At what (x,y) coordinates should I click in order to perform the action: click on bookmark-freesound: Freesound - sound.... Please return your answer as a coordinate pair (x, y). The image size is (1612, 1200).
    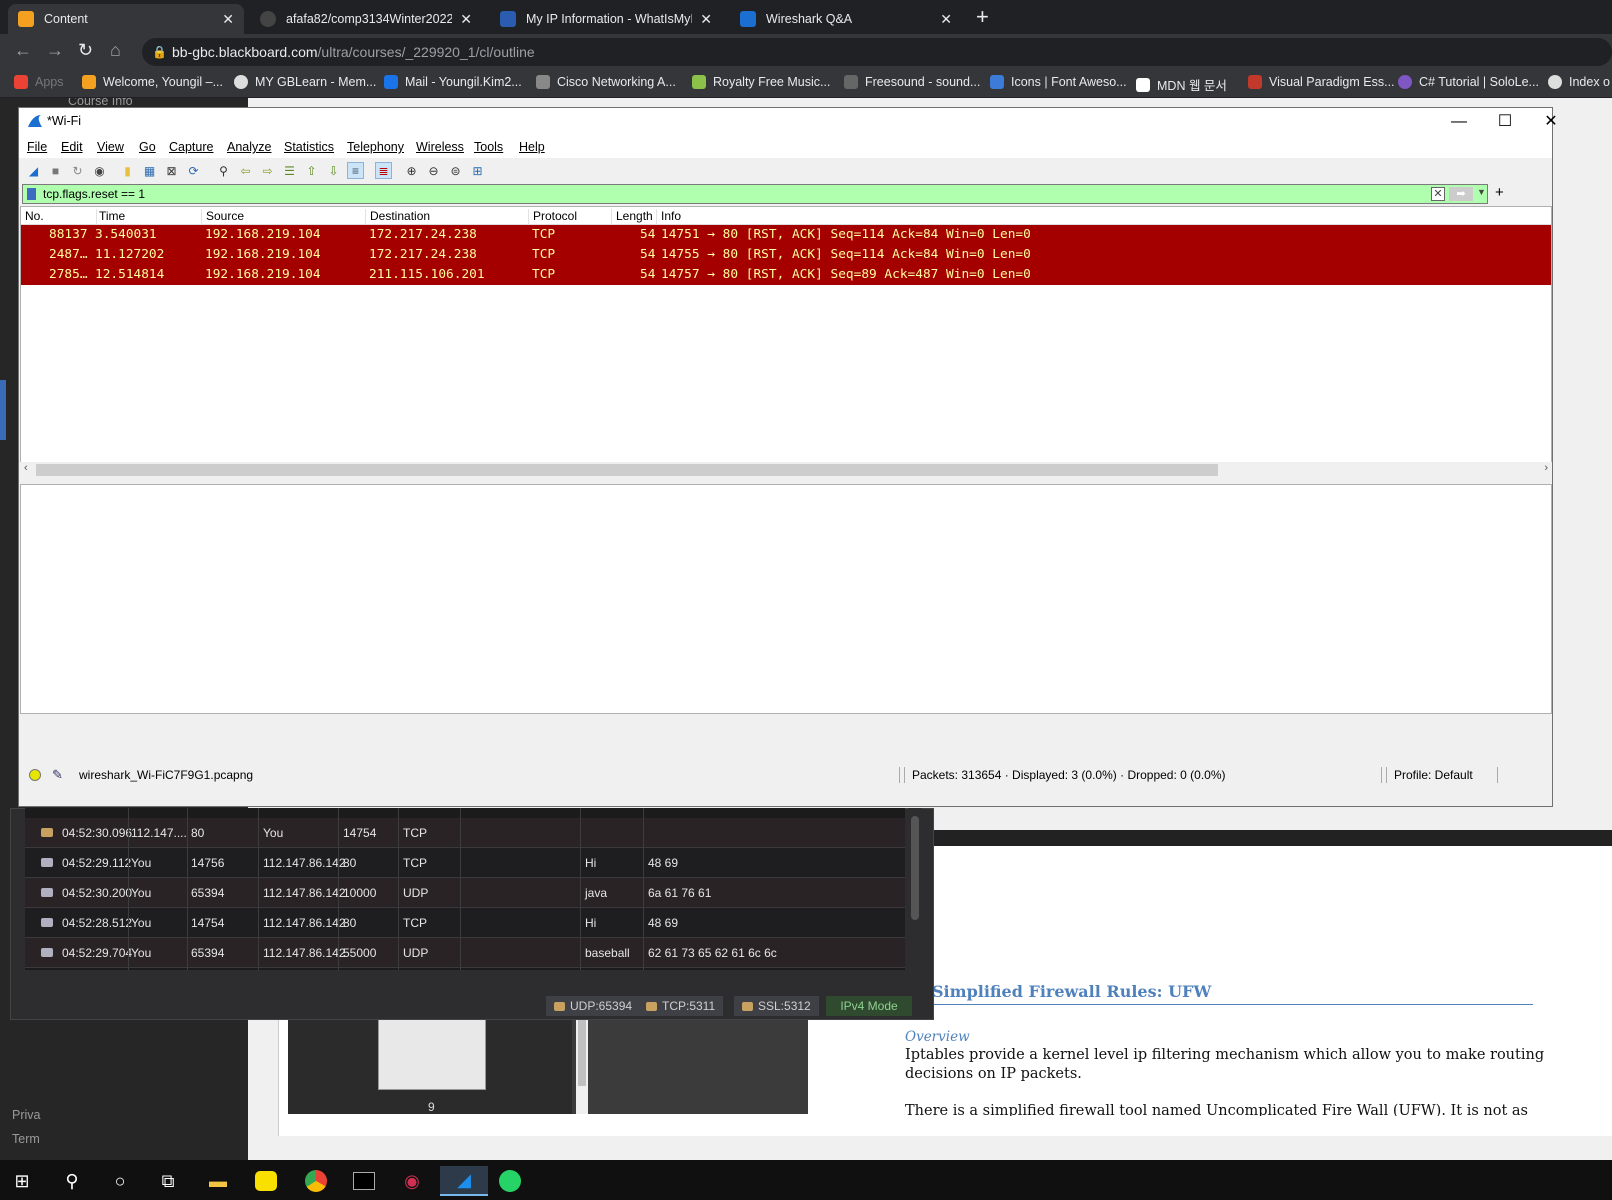
    Looking at the image, I should click on (912, 82).